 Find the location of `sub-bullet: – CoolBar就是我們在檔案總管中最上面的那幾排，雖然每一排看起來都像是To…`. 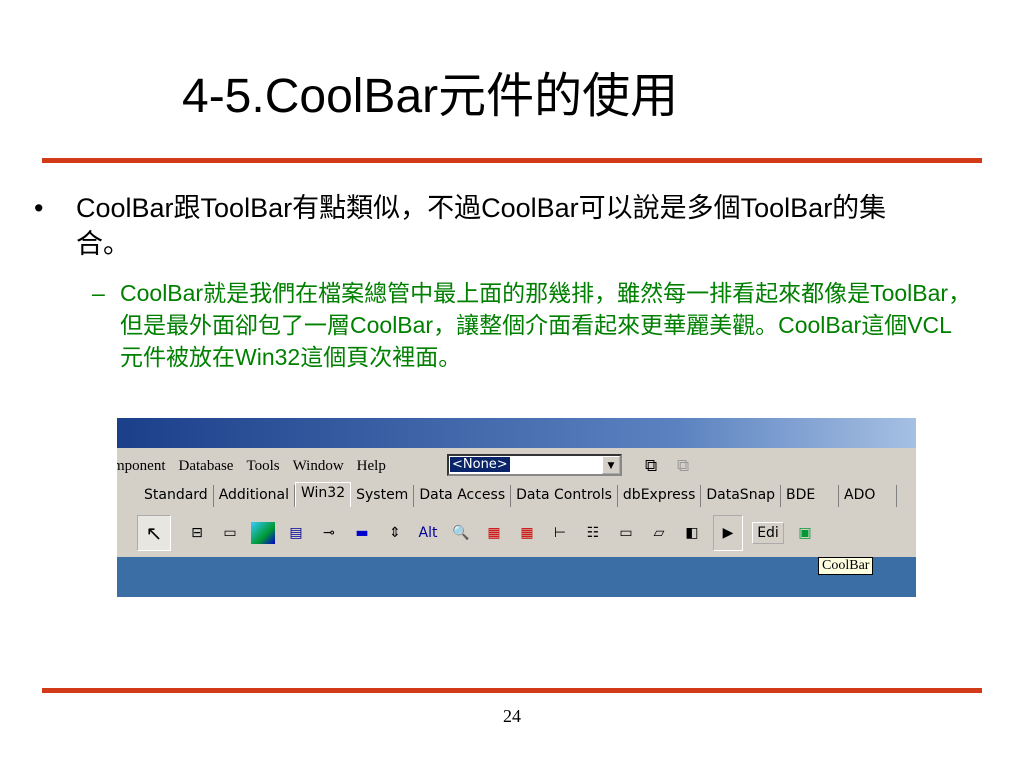

sub-bullet: – CoolBar就是我們在檔案總管中最上面的那幾排，雖然每一排看起來都像是To… is located at coordinates (532, 325).